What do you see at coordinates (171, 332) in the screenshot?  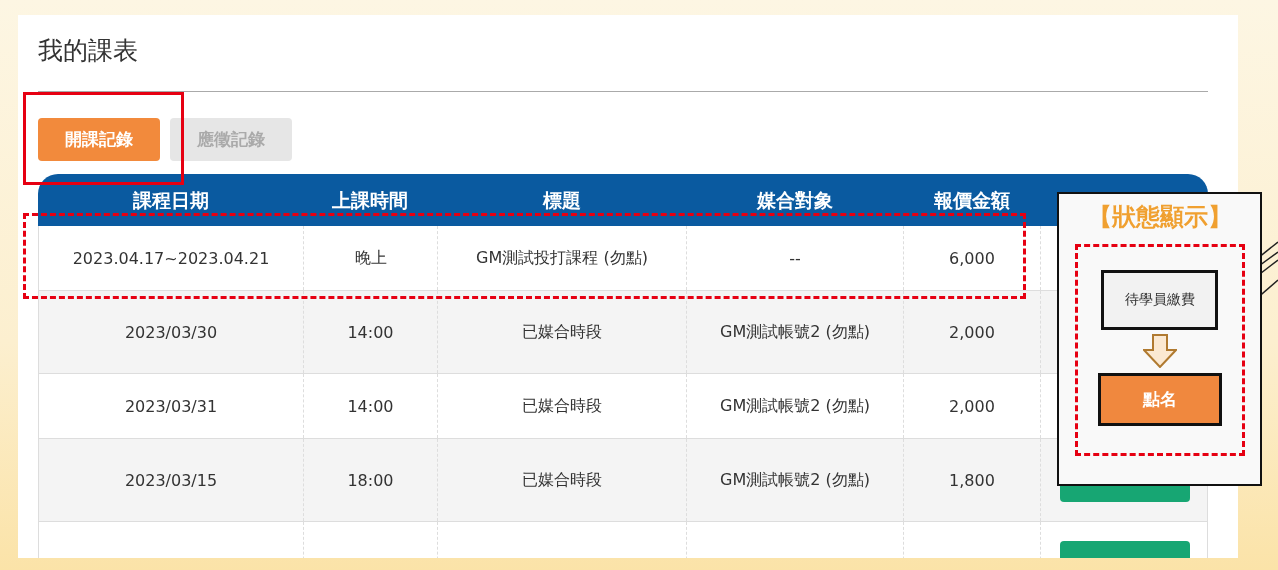 I see `table-cell: 2023/03/30` at bounding box center [171, 332].